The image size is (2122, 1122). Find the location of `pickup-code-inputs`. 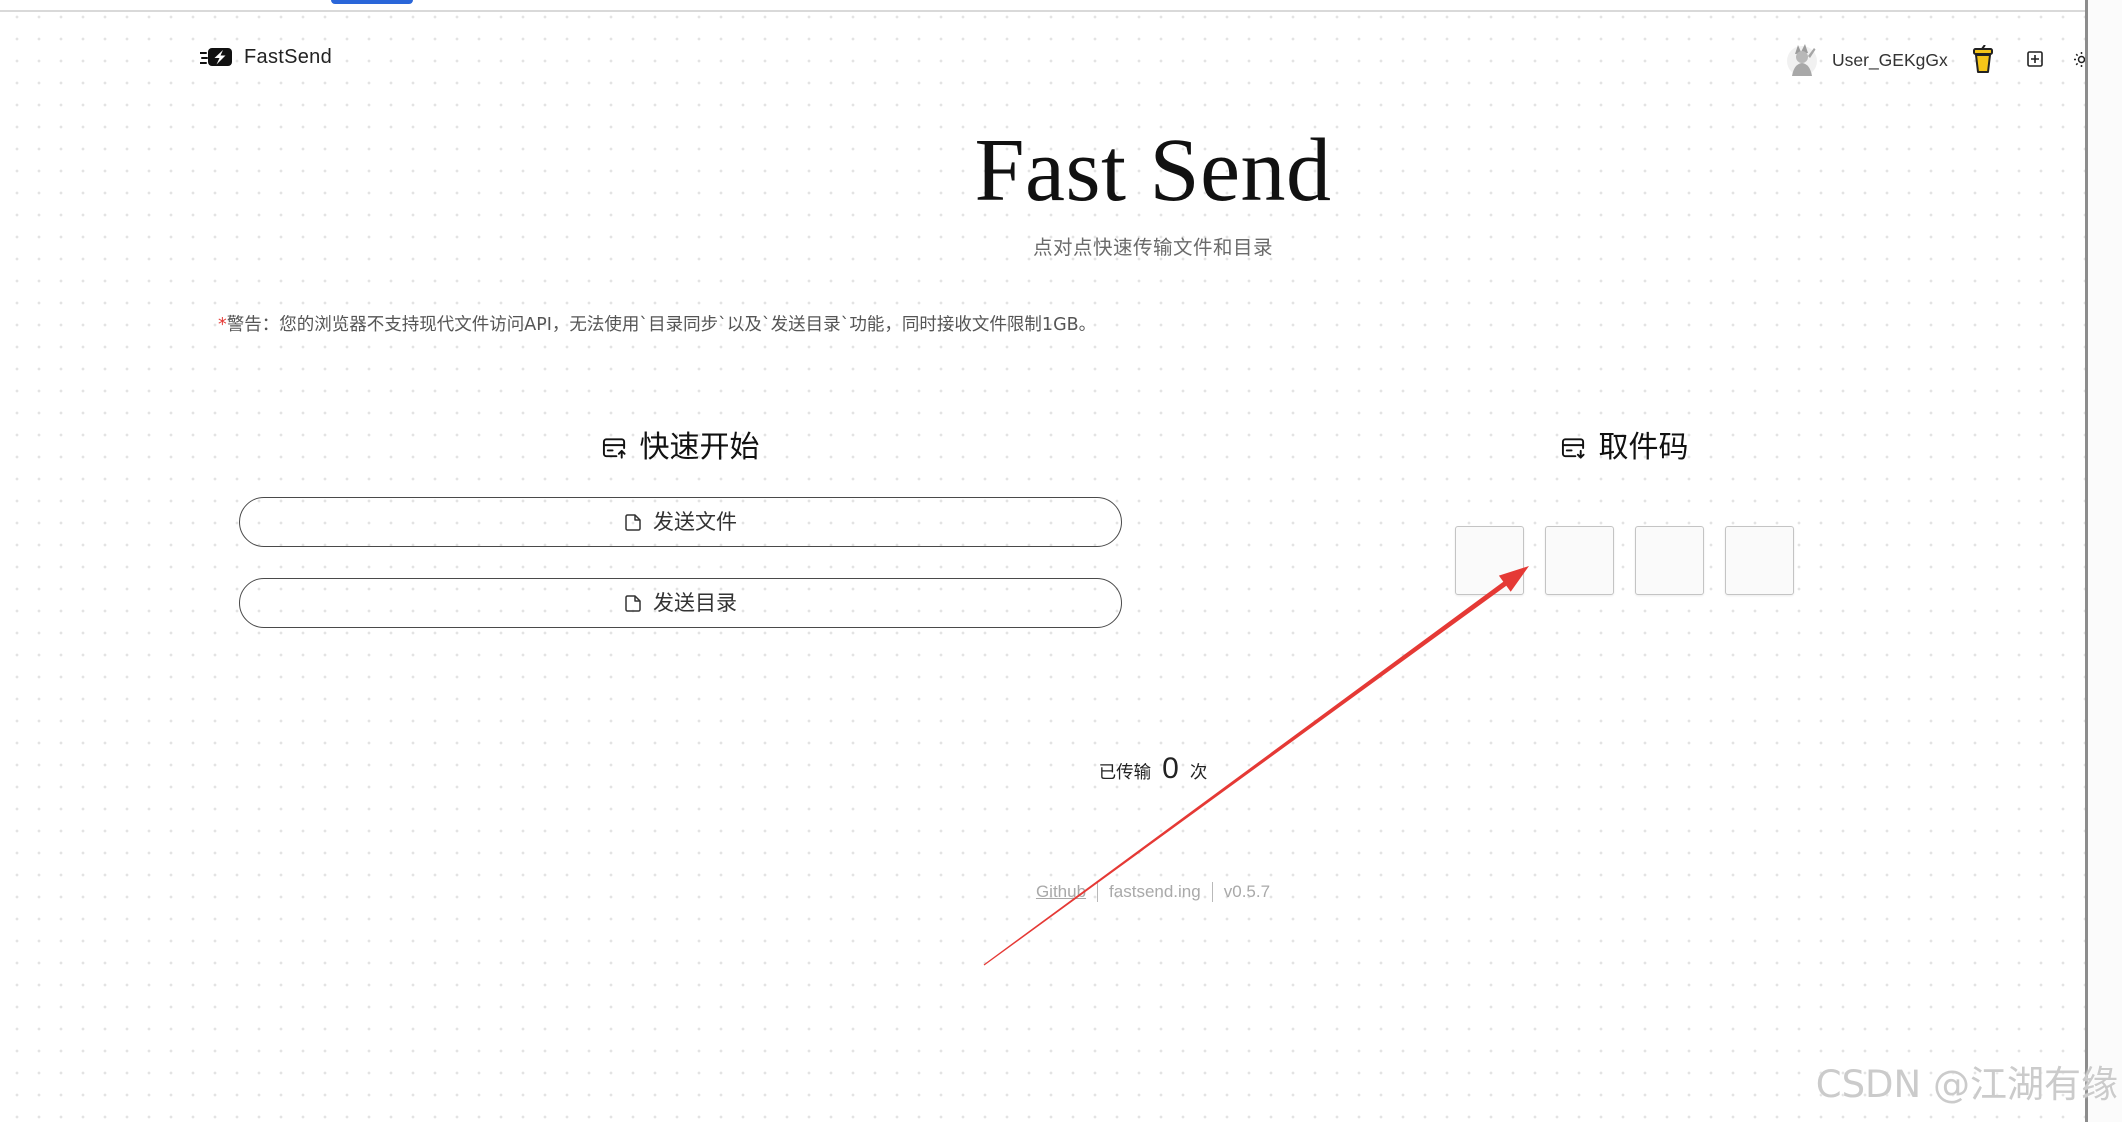

pickup-code-inputs is located at coordinates (1624, 560).